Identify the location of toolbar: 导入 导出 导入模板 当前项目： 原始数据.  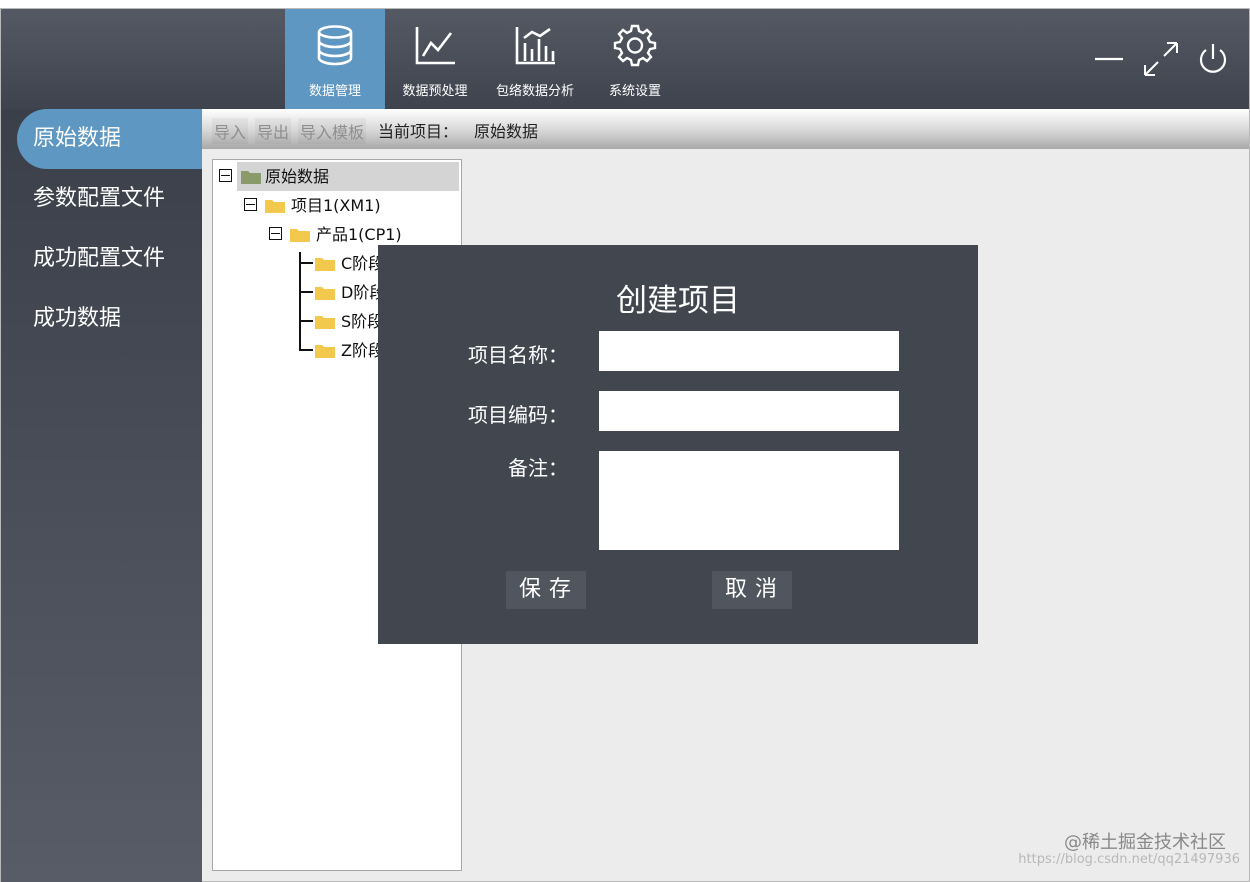
(725, 129).